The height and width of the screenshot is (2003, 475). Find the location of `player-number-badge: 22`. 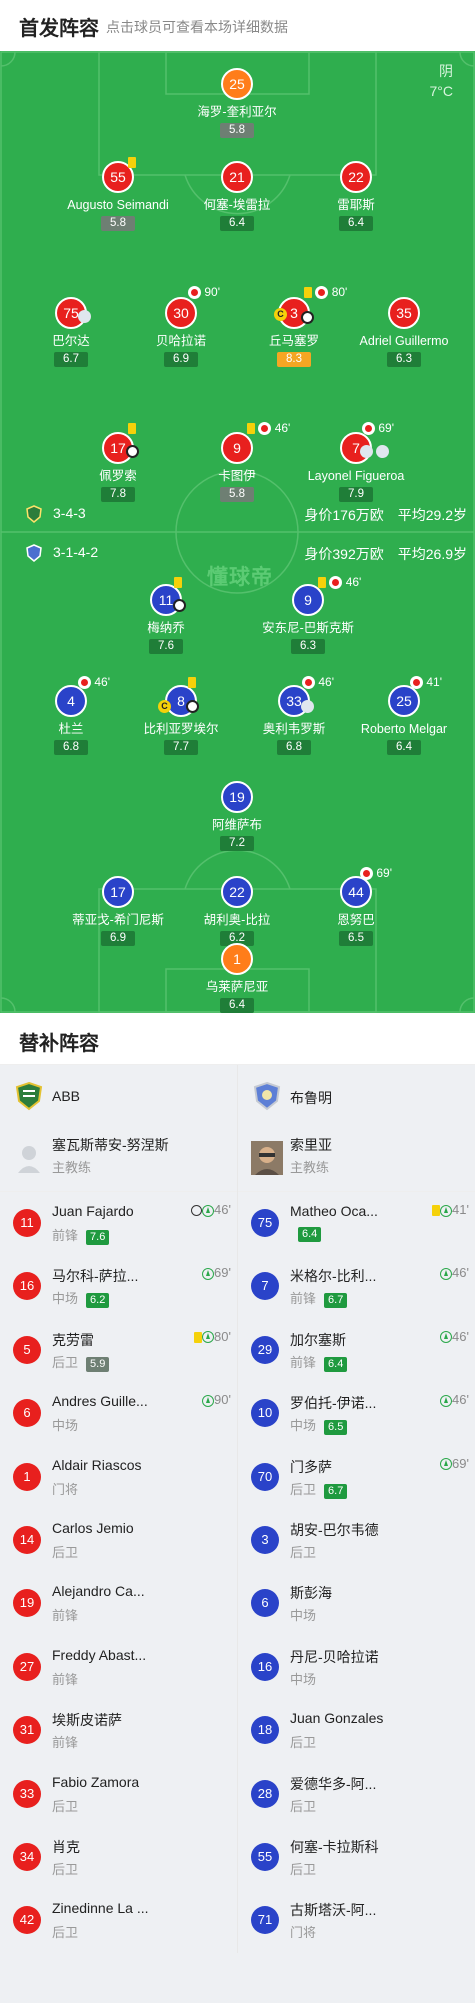

player-number-badge: 22 is located at coordinates (237, 892).